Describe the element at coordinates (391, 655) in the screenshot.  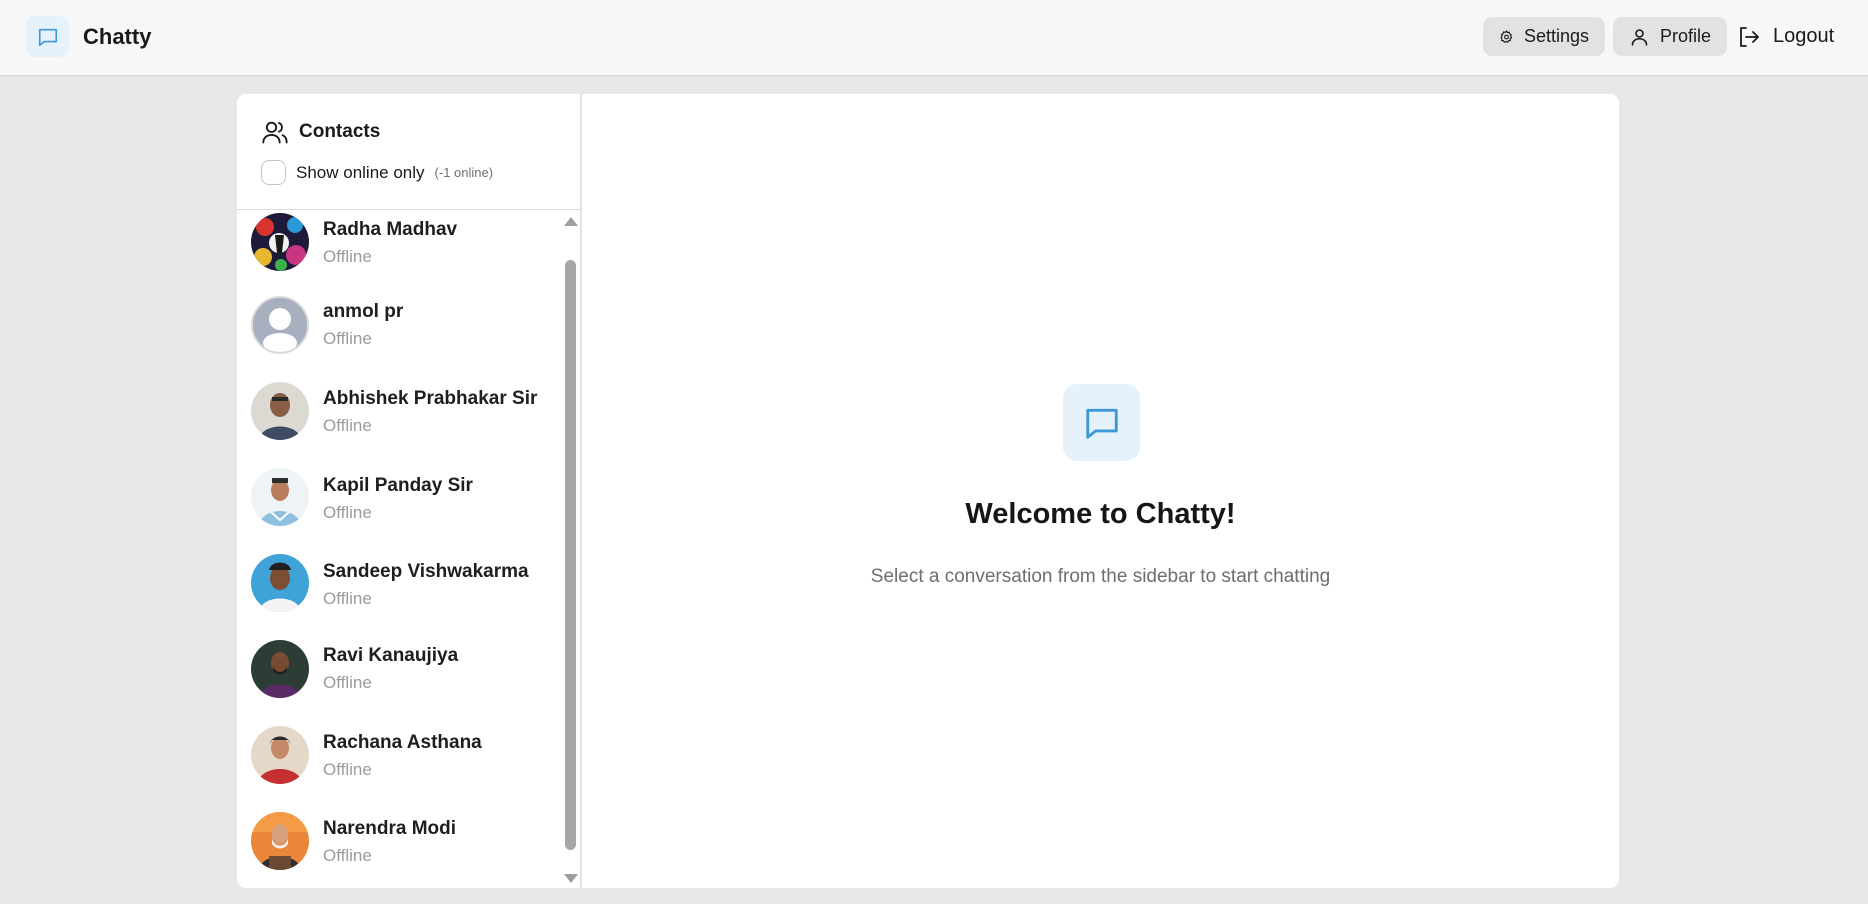
I see `contact-name: Ravi Kanaujiya` at that location.